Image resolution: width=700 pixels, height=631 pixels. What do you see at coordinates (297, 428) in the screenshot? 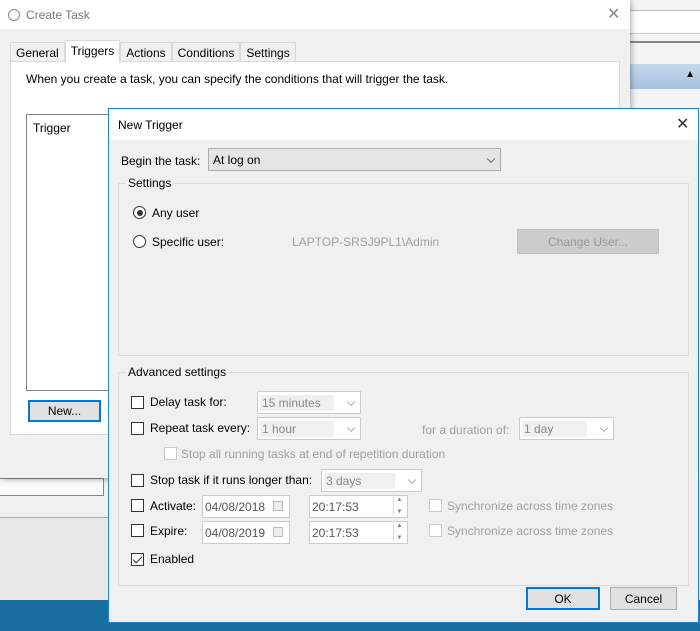
I see `repeat-value: 1 hour` at bounding box center [297, 428].